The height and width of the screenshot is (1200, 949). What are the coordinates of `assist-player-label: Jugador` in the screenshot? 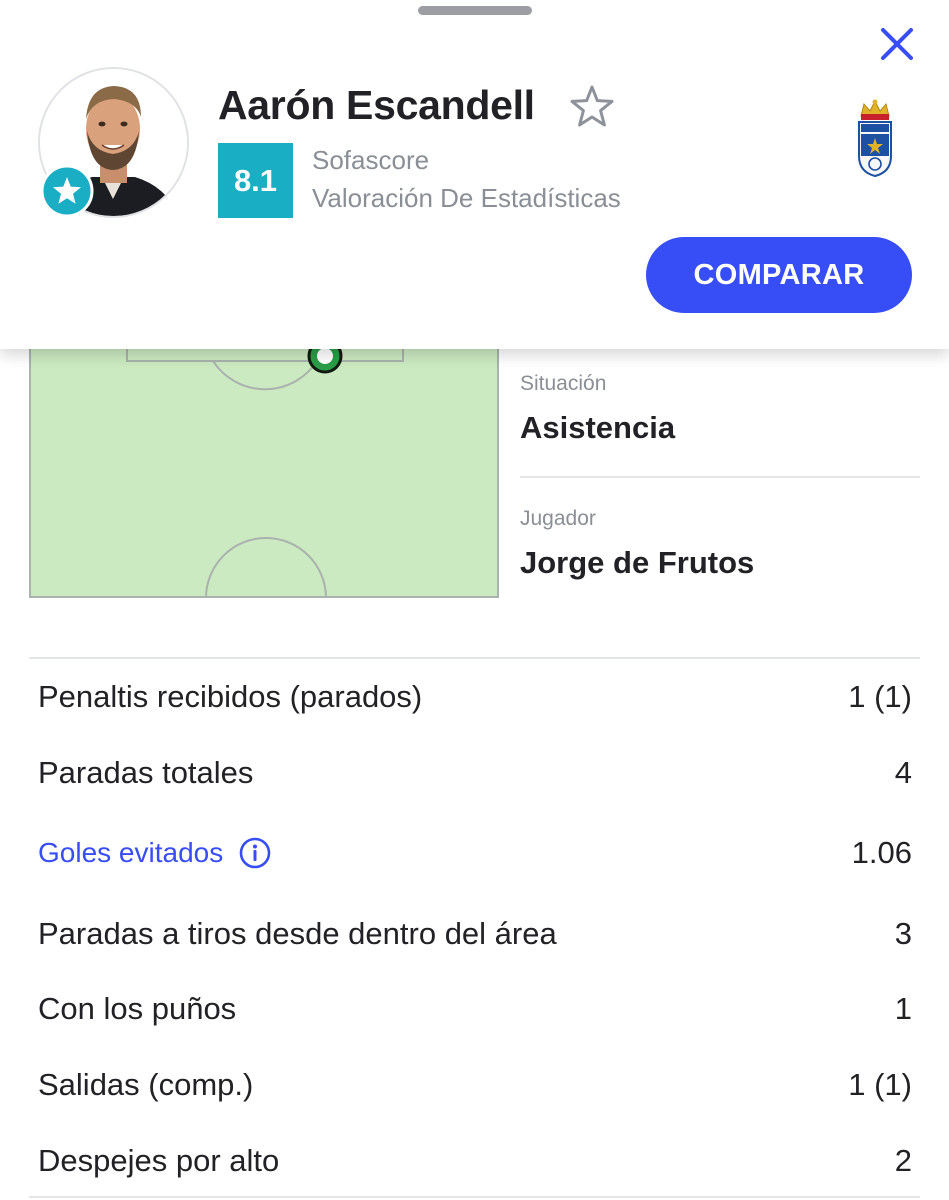 It's located at (558, 518).